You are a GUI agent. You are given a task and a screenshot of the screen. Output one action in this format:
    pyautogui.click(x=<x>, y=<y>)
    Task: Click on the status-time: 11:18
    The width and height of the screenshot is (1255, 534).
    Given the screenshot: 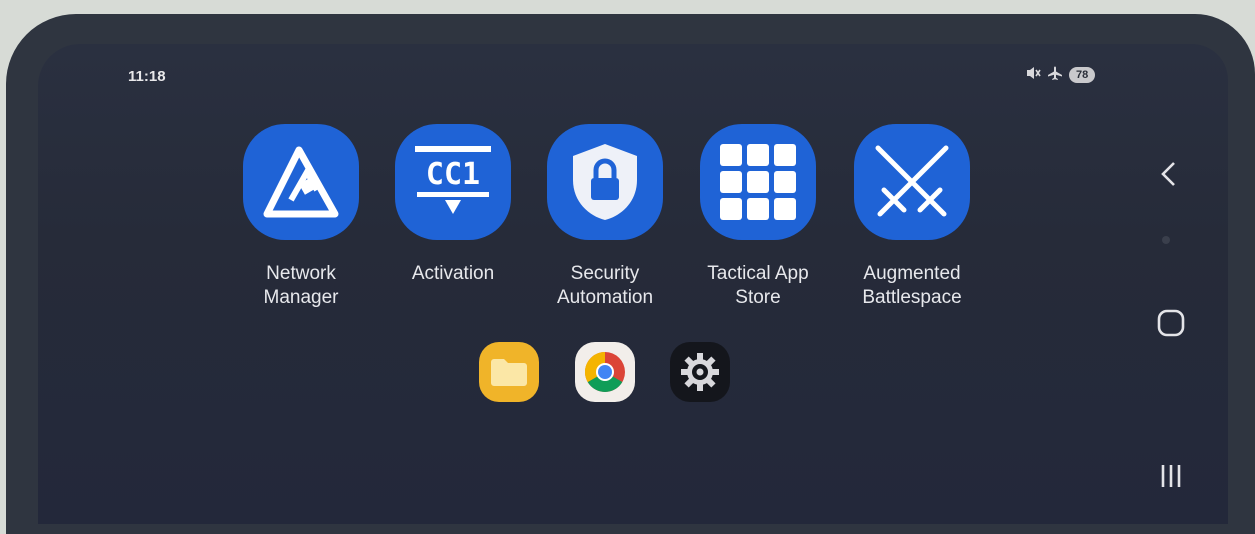 What is the action you would take?
    pyautogui.click(x=147, y=76)
    